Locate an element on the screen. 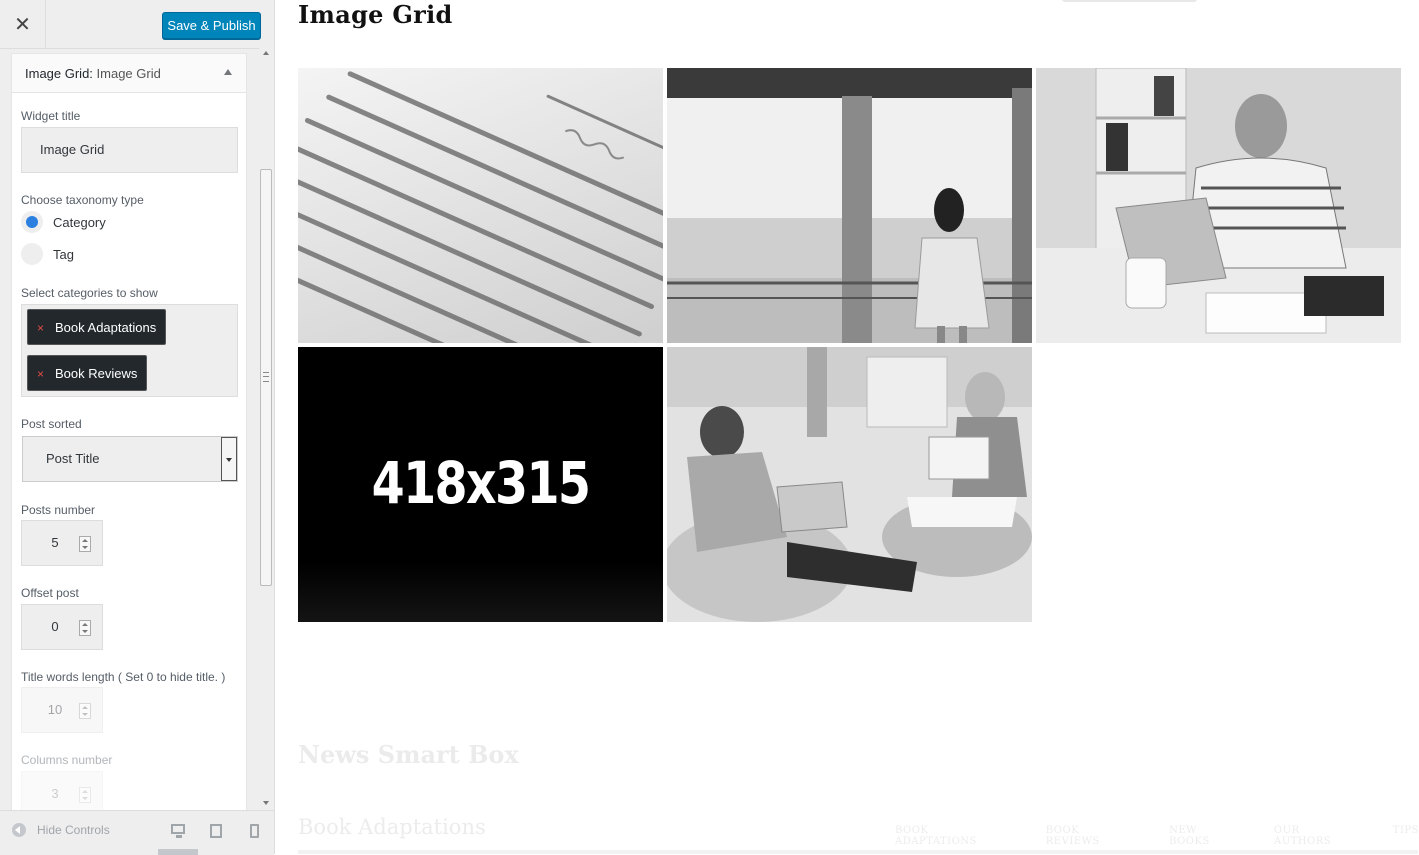  grid-image-office is located at coordinates (1218, 205).